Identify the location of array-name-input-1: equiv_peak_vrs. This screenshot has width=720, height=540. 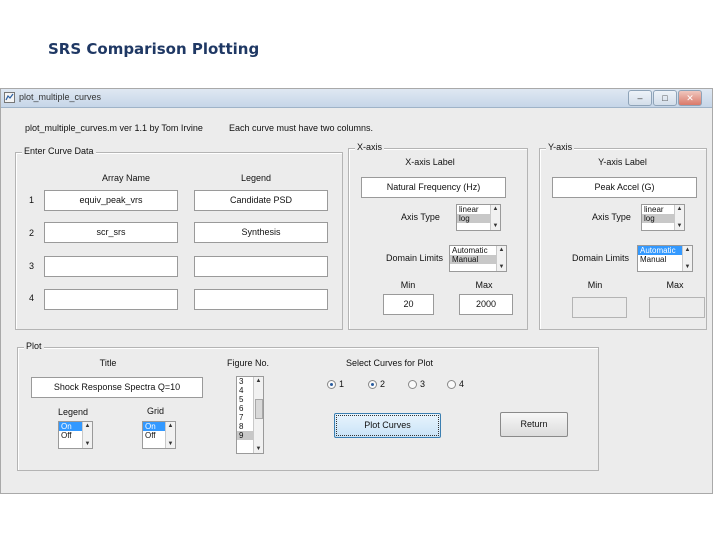
(111, 200).